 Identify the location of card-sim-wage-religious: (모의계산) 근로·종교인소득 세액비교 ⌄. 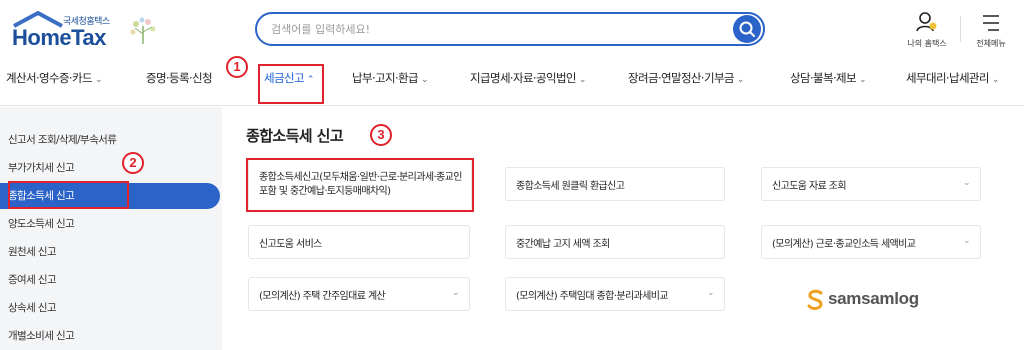
(871, 242).